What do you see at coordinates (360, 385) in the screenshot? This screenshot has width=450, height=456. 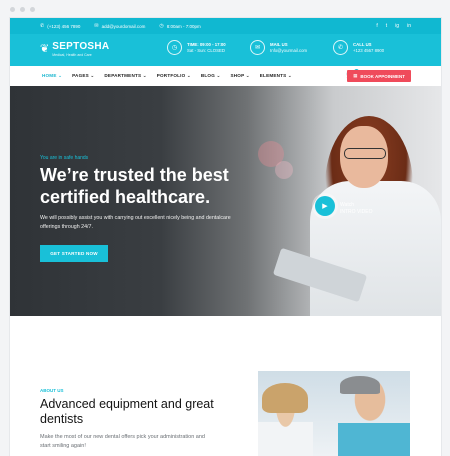 I see `dentist-man-hair` at bounding box center [360, 385].